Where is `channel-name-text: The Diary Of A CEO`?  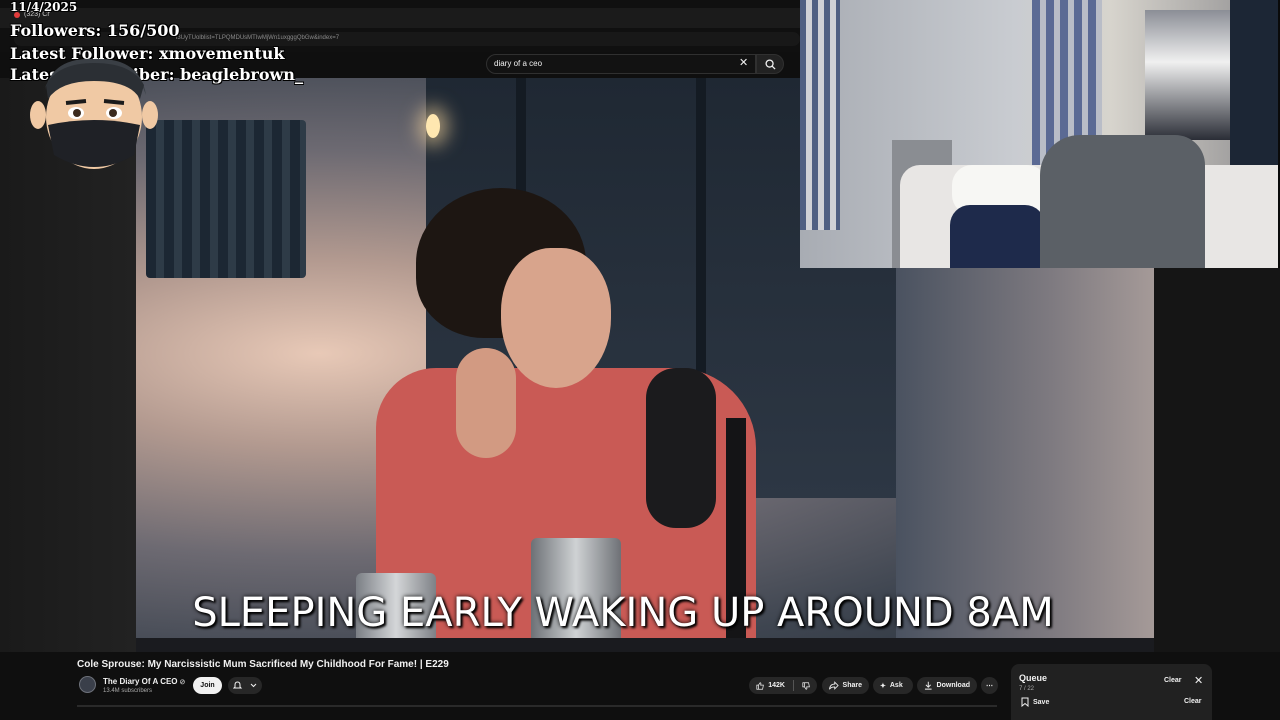 channel-name-text: The Diary Of A CEO is located at coordinates (140, 681).